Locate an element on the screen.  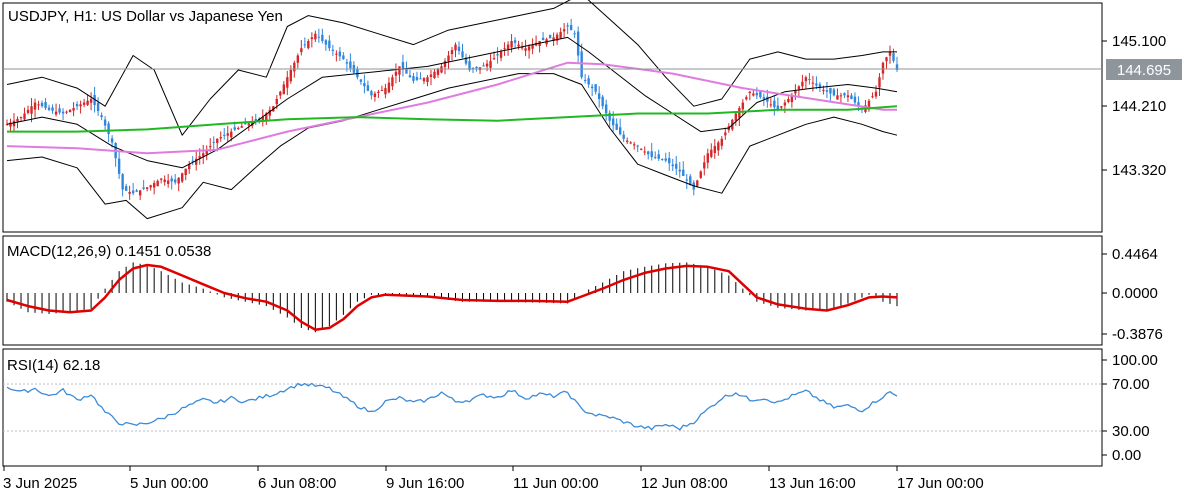
rsi-tick-label: 30.00 is located at coordinates (1131, 431).